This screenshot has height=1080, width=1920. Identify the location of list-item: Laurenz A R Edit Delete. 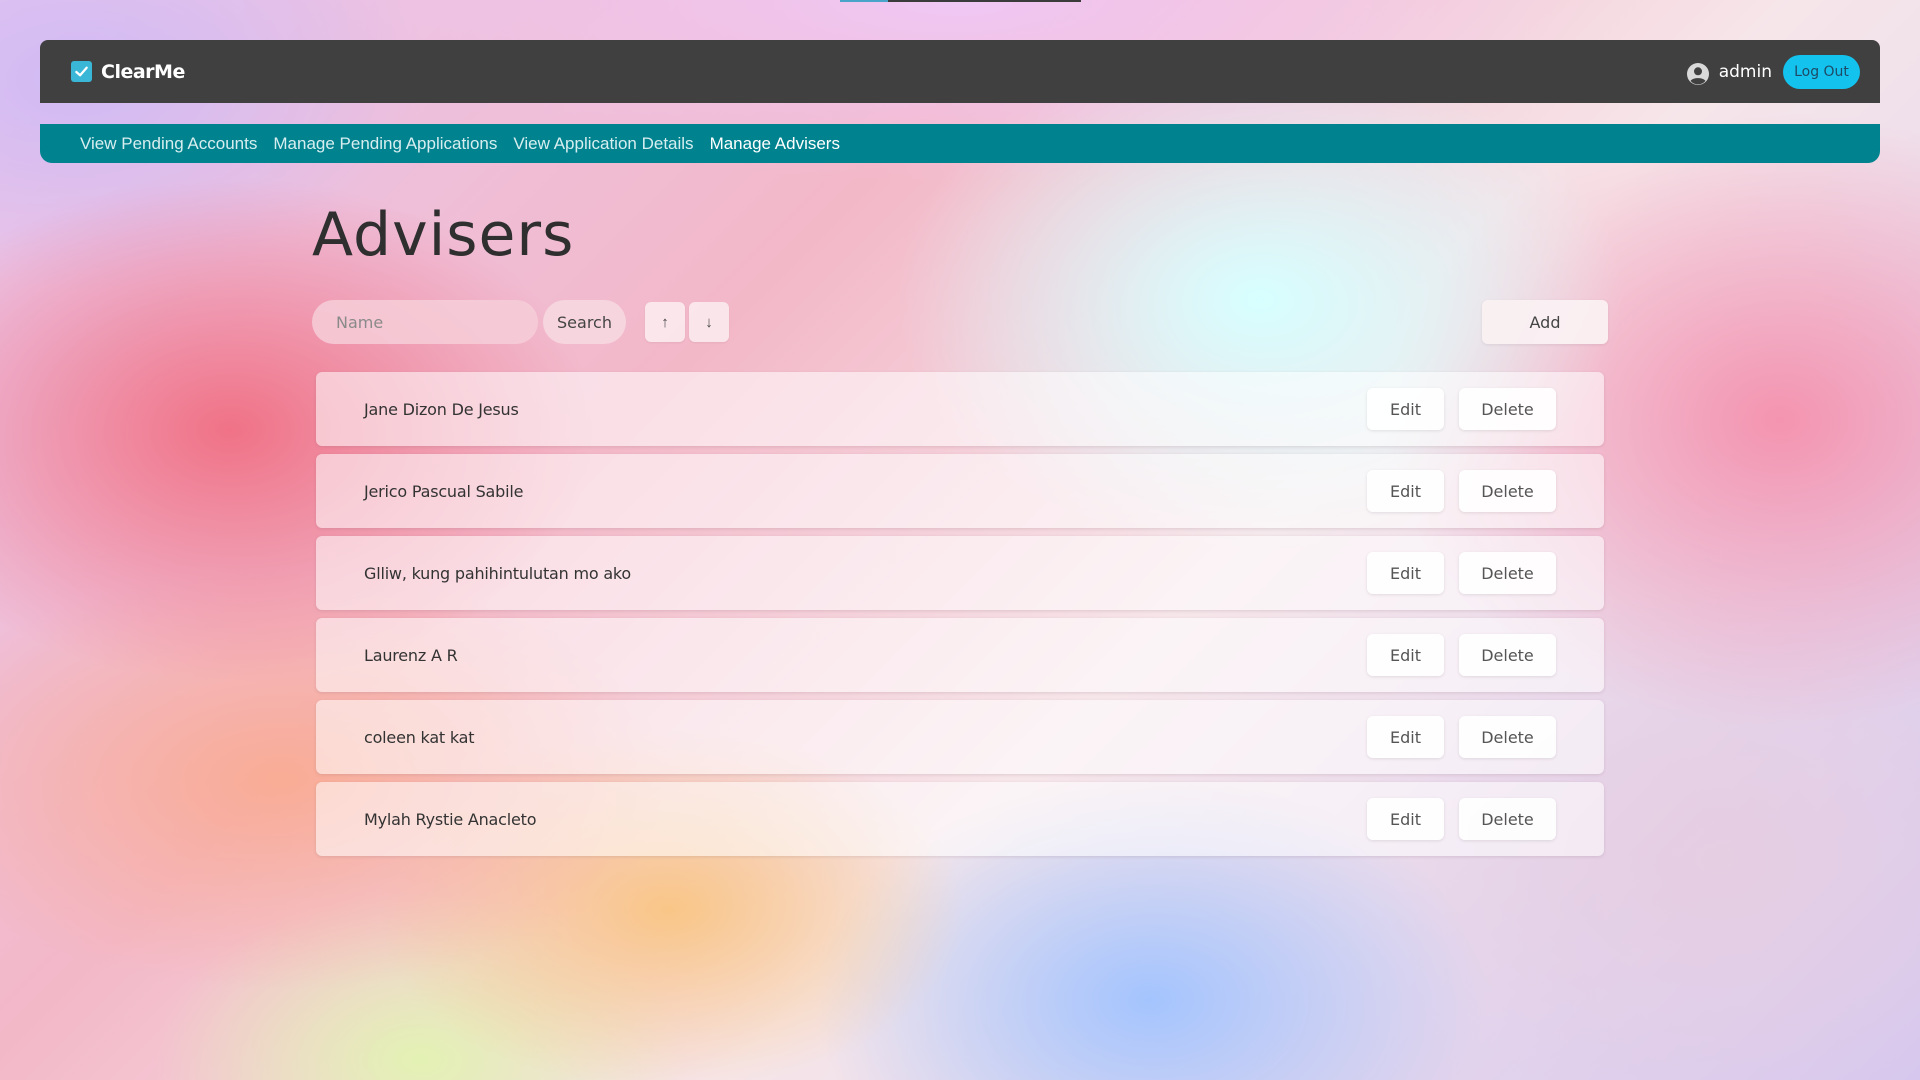
(960, 655).